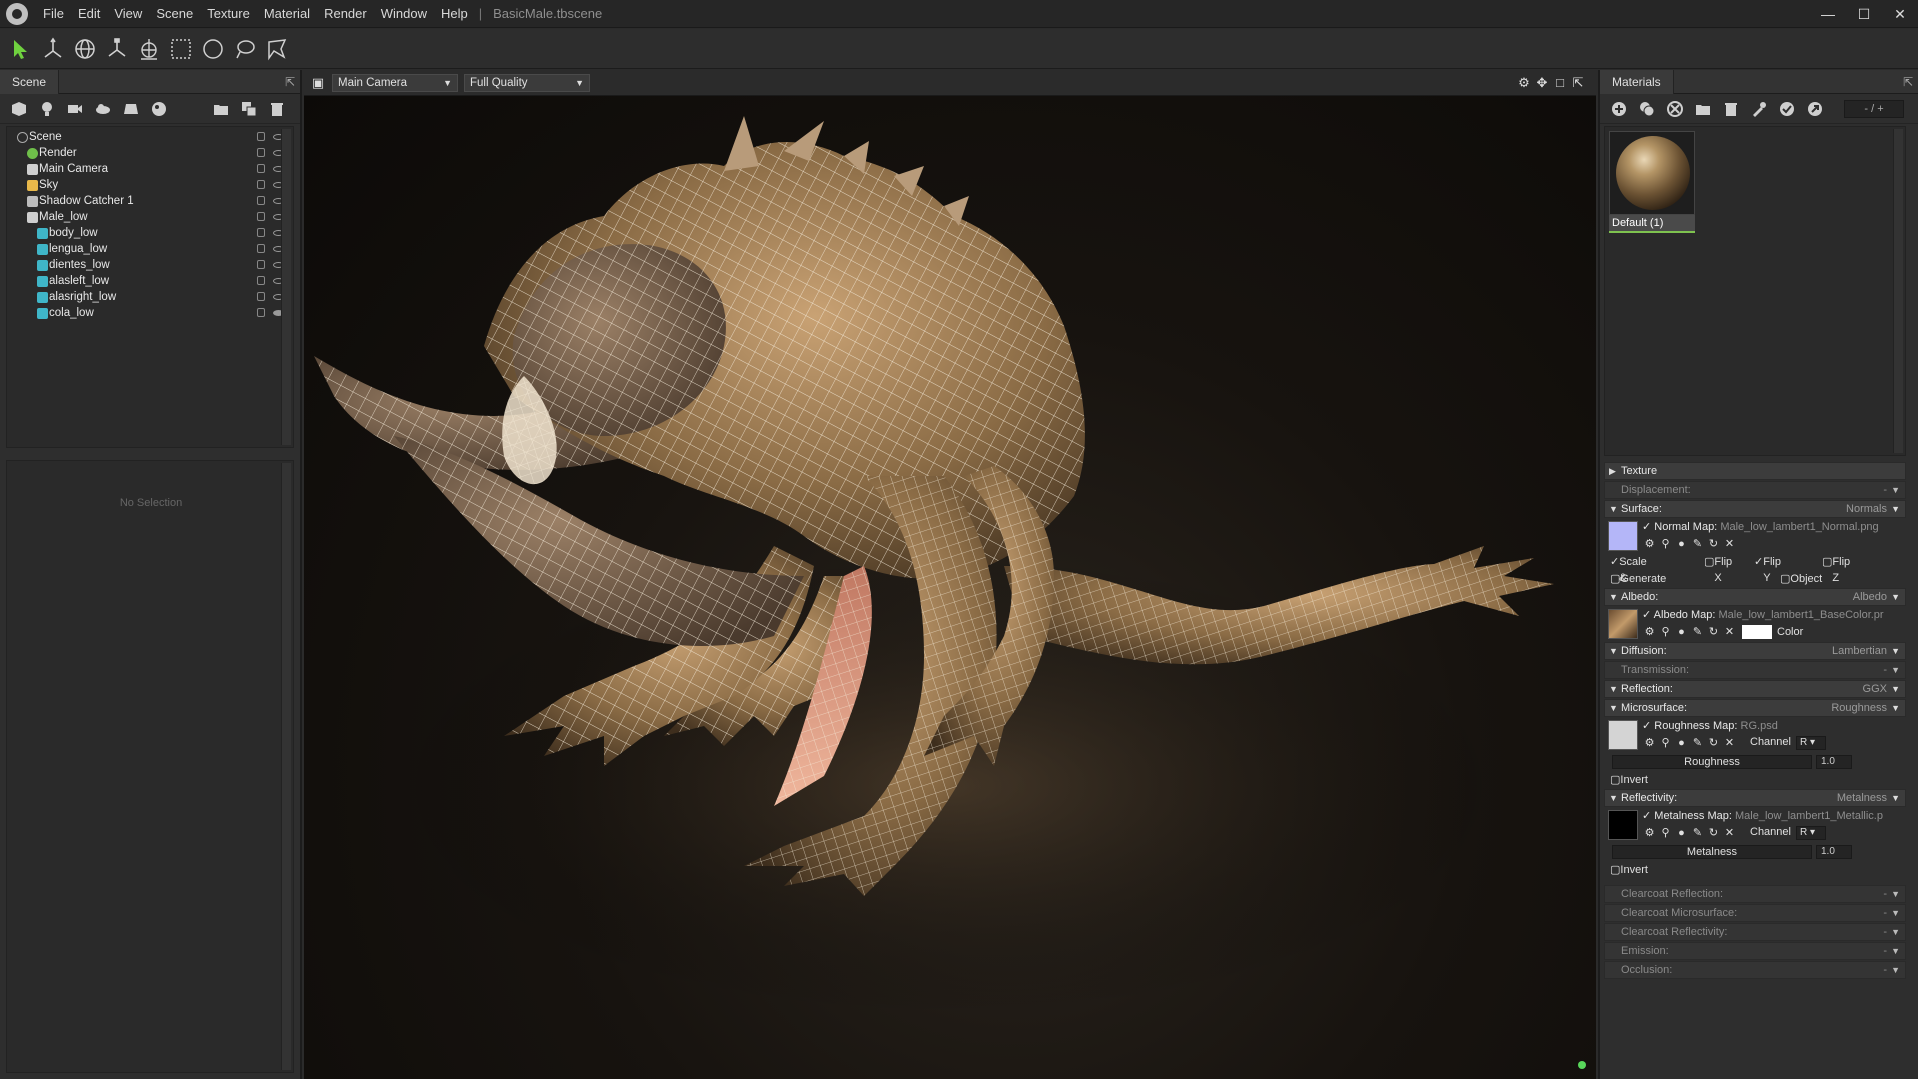 Image resolution: width=1918 pixels, height=1079 pixels. I want to click on tab-materials: Materials, so click(1637, 81).